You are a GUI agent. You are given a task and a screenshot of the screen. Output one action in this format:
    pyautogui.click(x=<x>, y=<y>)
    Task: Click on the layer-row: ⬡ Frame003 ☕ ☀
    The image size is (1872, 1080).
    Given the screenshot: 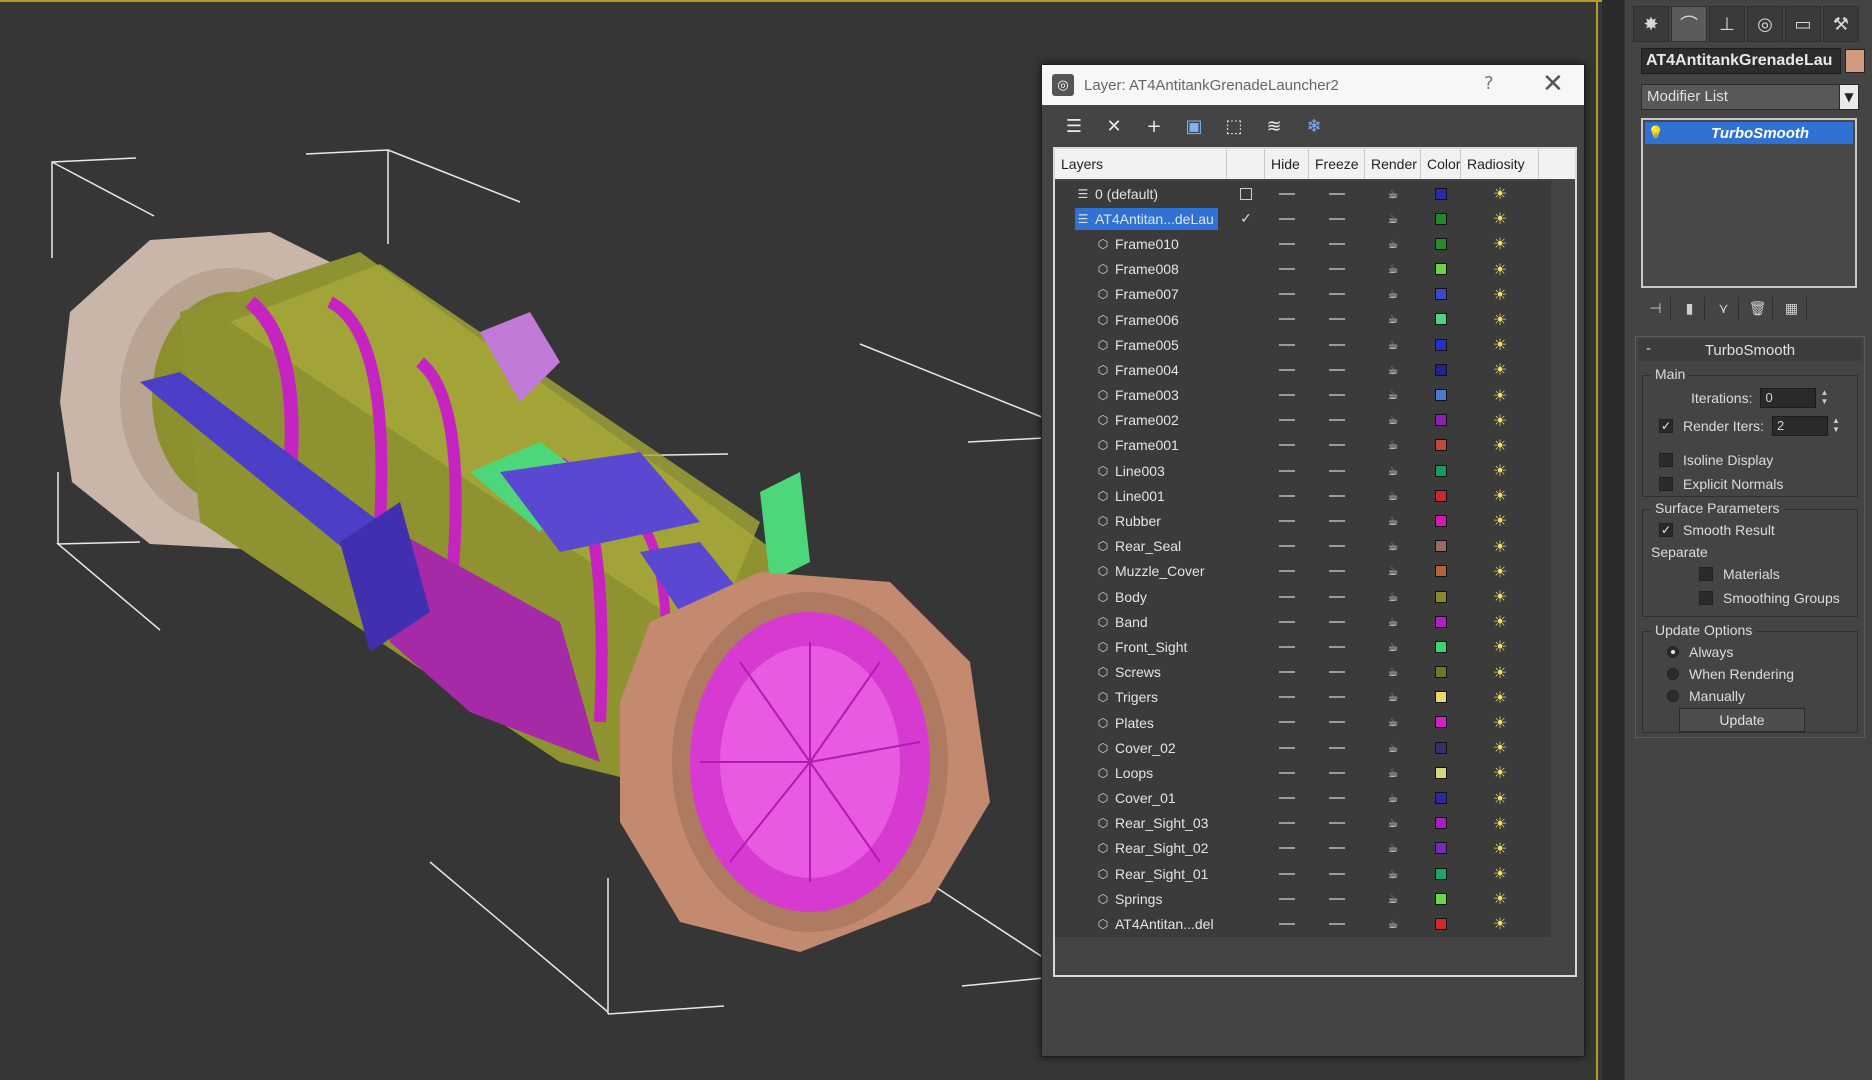 What is the action you would take?
    pyautogui.click(x=1303, y=395)
    